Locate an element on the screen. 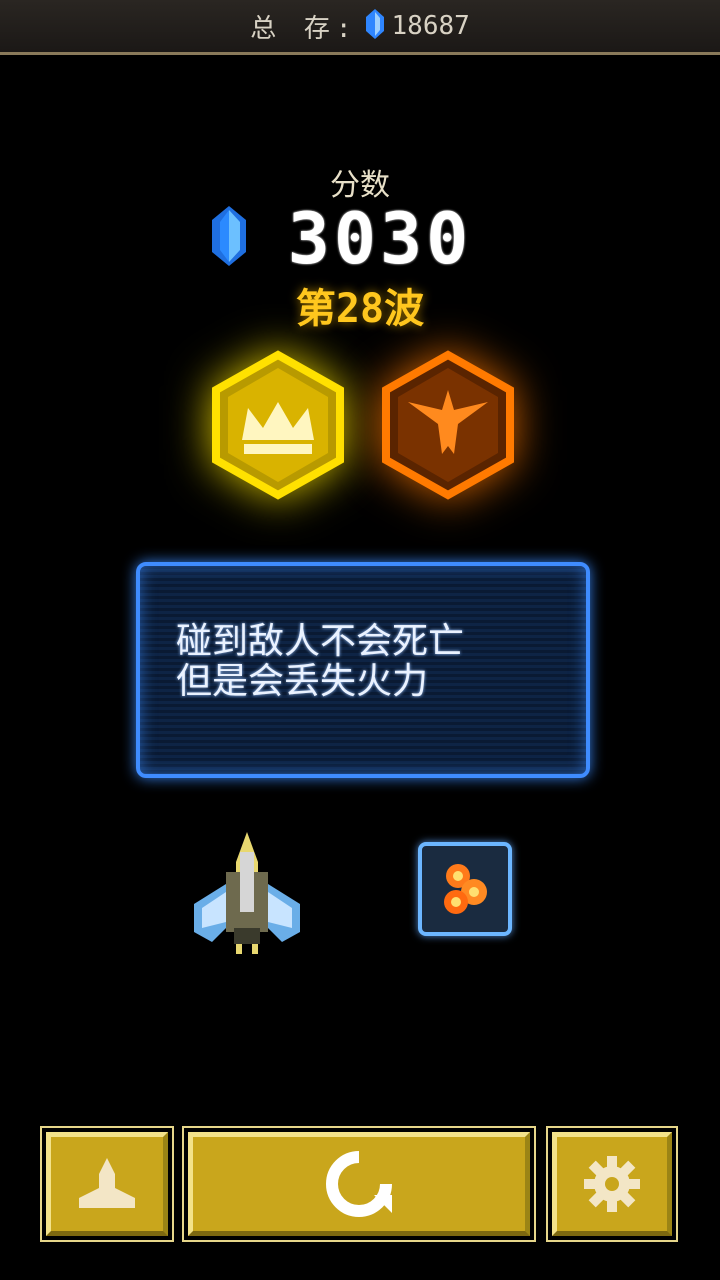 The width and height of the screenshot is (720, 1280). total-gems-label: 总 存: is located at coordinates (304, 28).